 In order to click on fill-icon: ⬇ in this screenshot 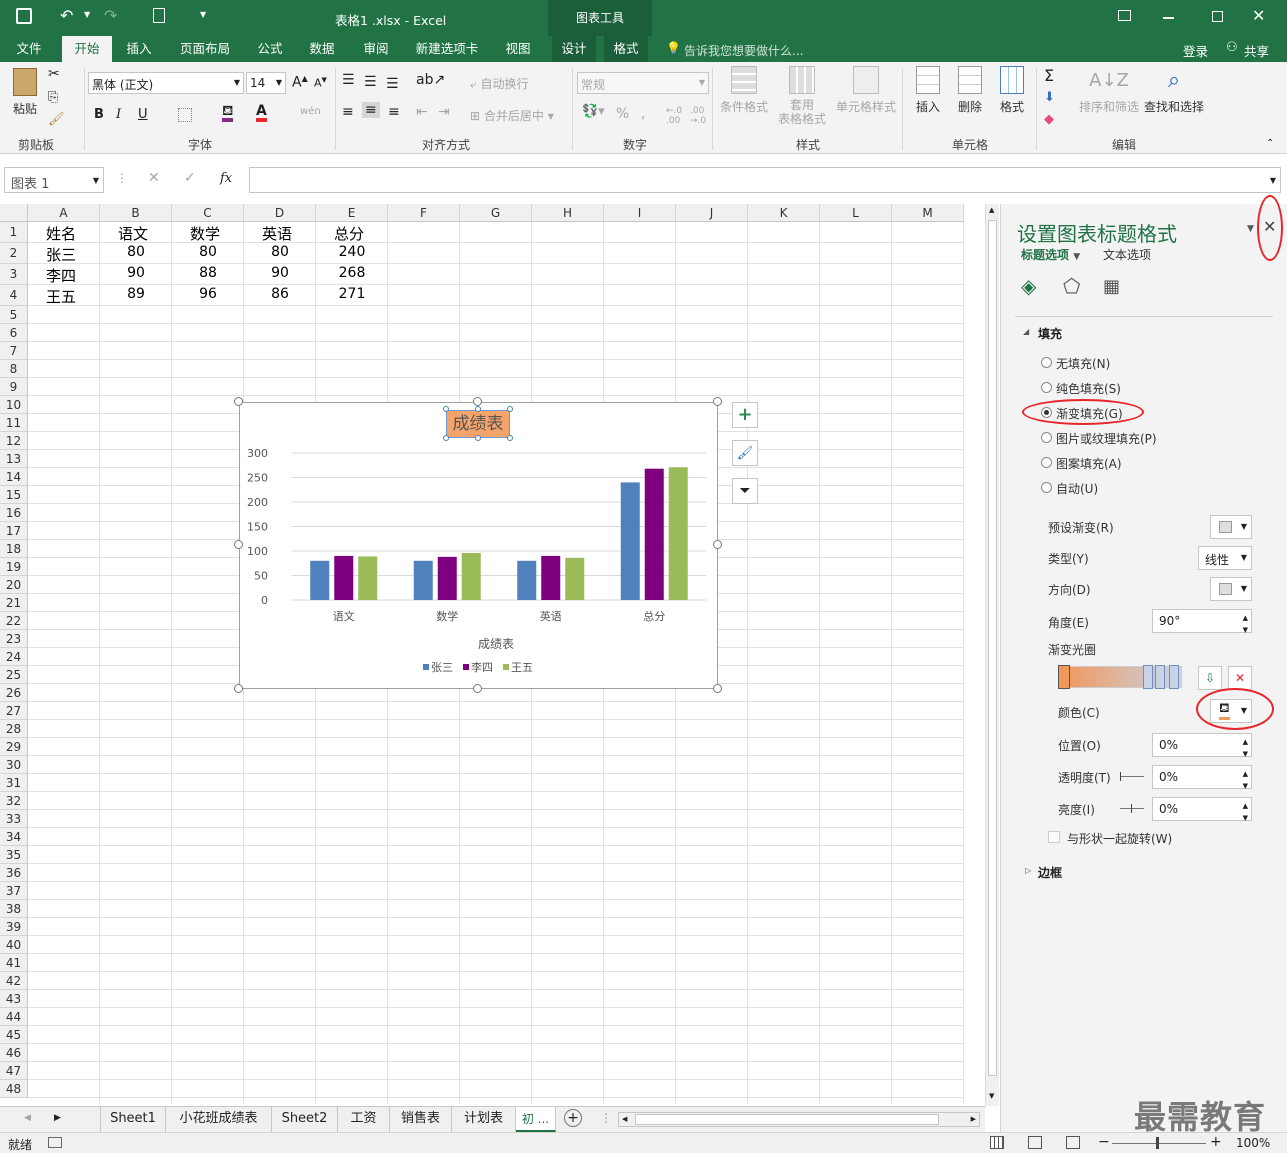, I will do `click(1049, 97)`.